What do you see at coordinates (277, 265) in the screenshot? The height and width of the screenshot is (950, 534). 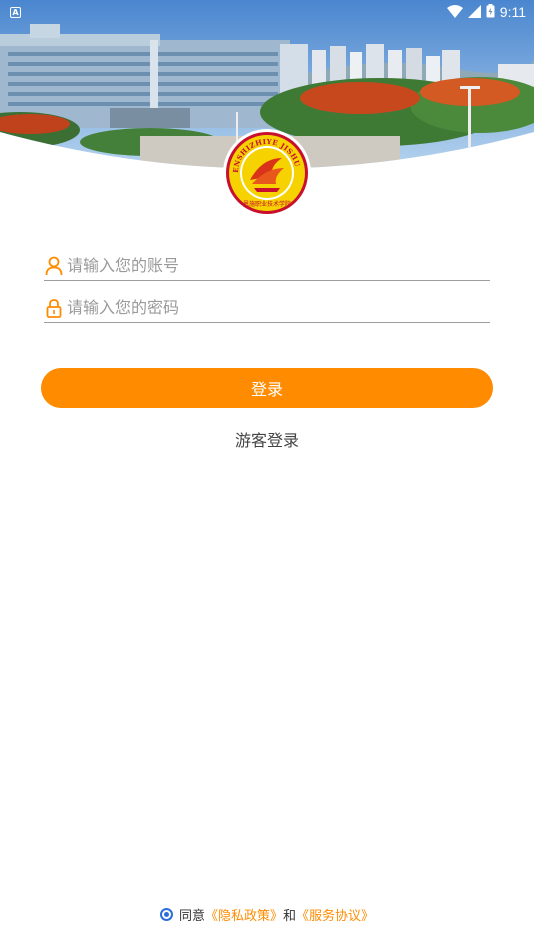 I see `account-input` at bounding box center [277, 265].